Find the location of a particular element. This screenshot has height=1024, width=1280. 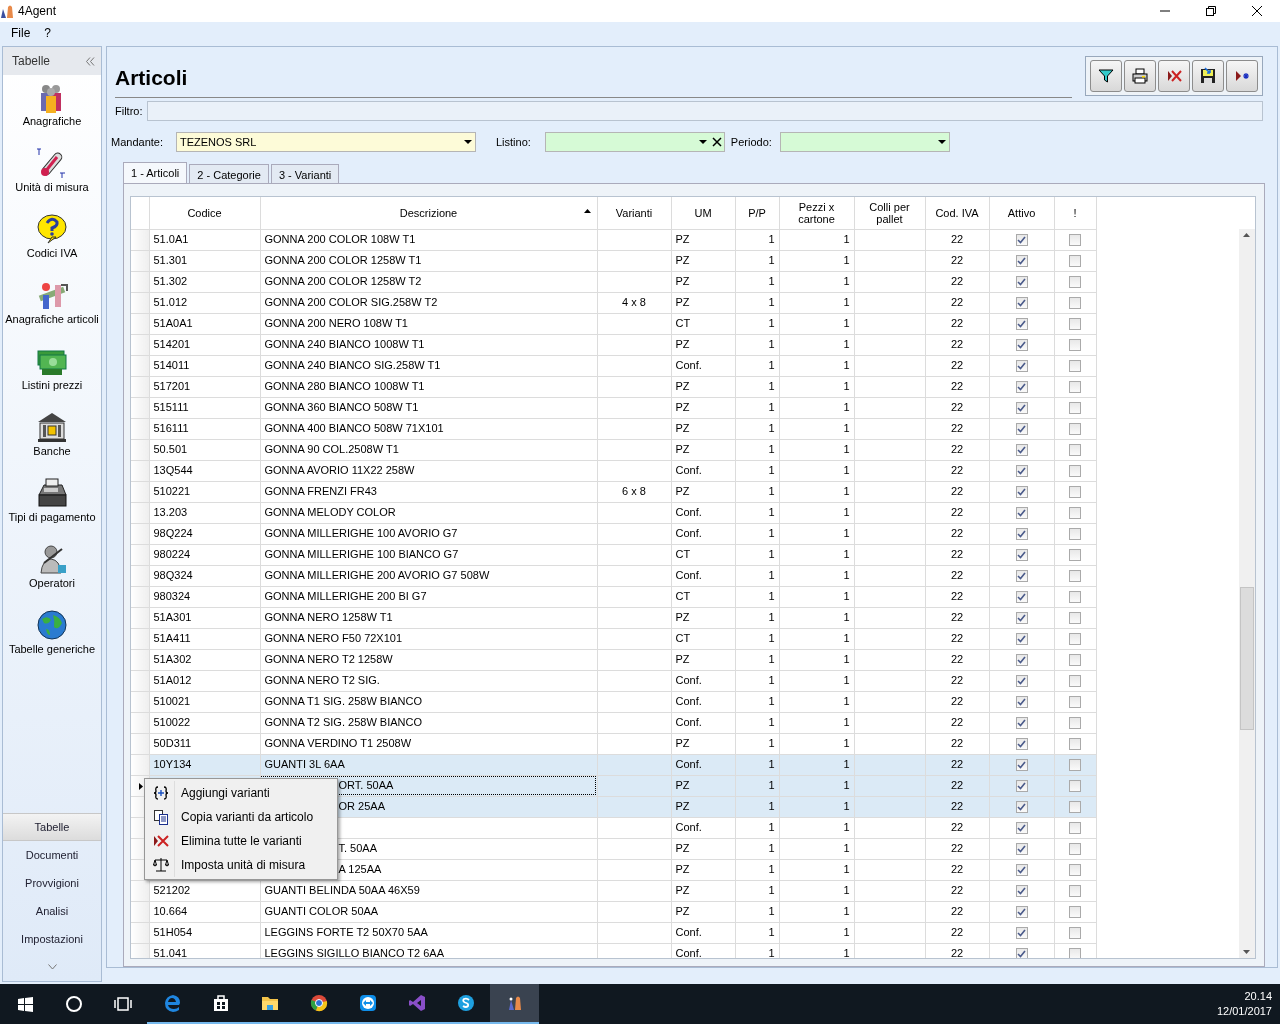

context-menu-item: Aggiungi varianti is located at coordinates (241, 793).